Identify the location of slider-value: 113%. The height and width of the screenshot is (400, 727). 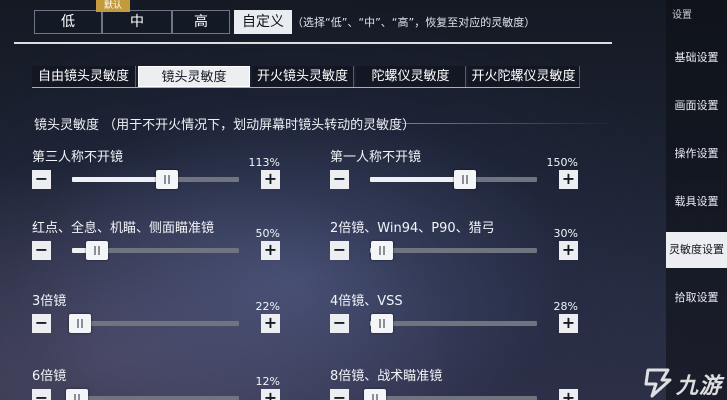
(264, 162).